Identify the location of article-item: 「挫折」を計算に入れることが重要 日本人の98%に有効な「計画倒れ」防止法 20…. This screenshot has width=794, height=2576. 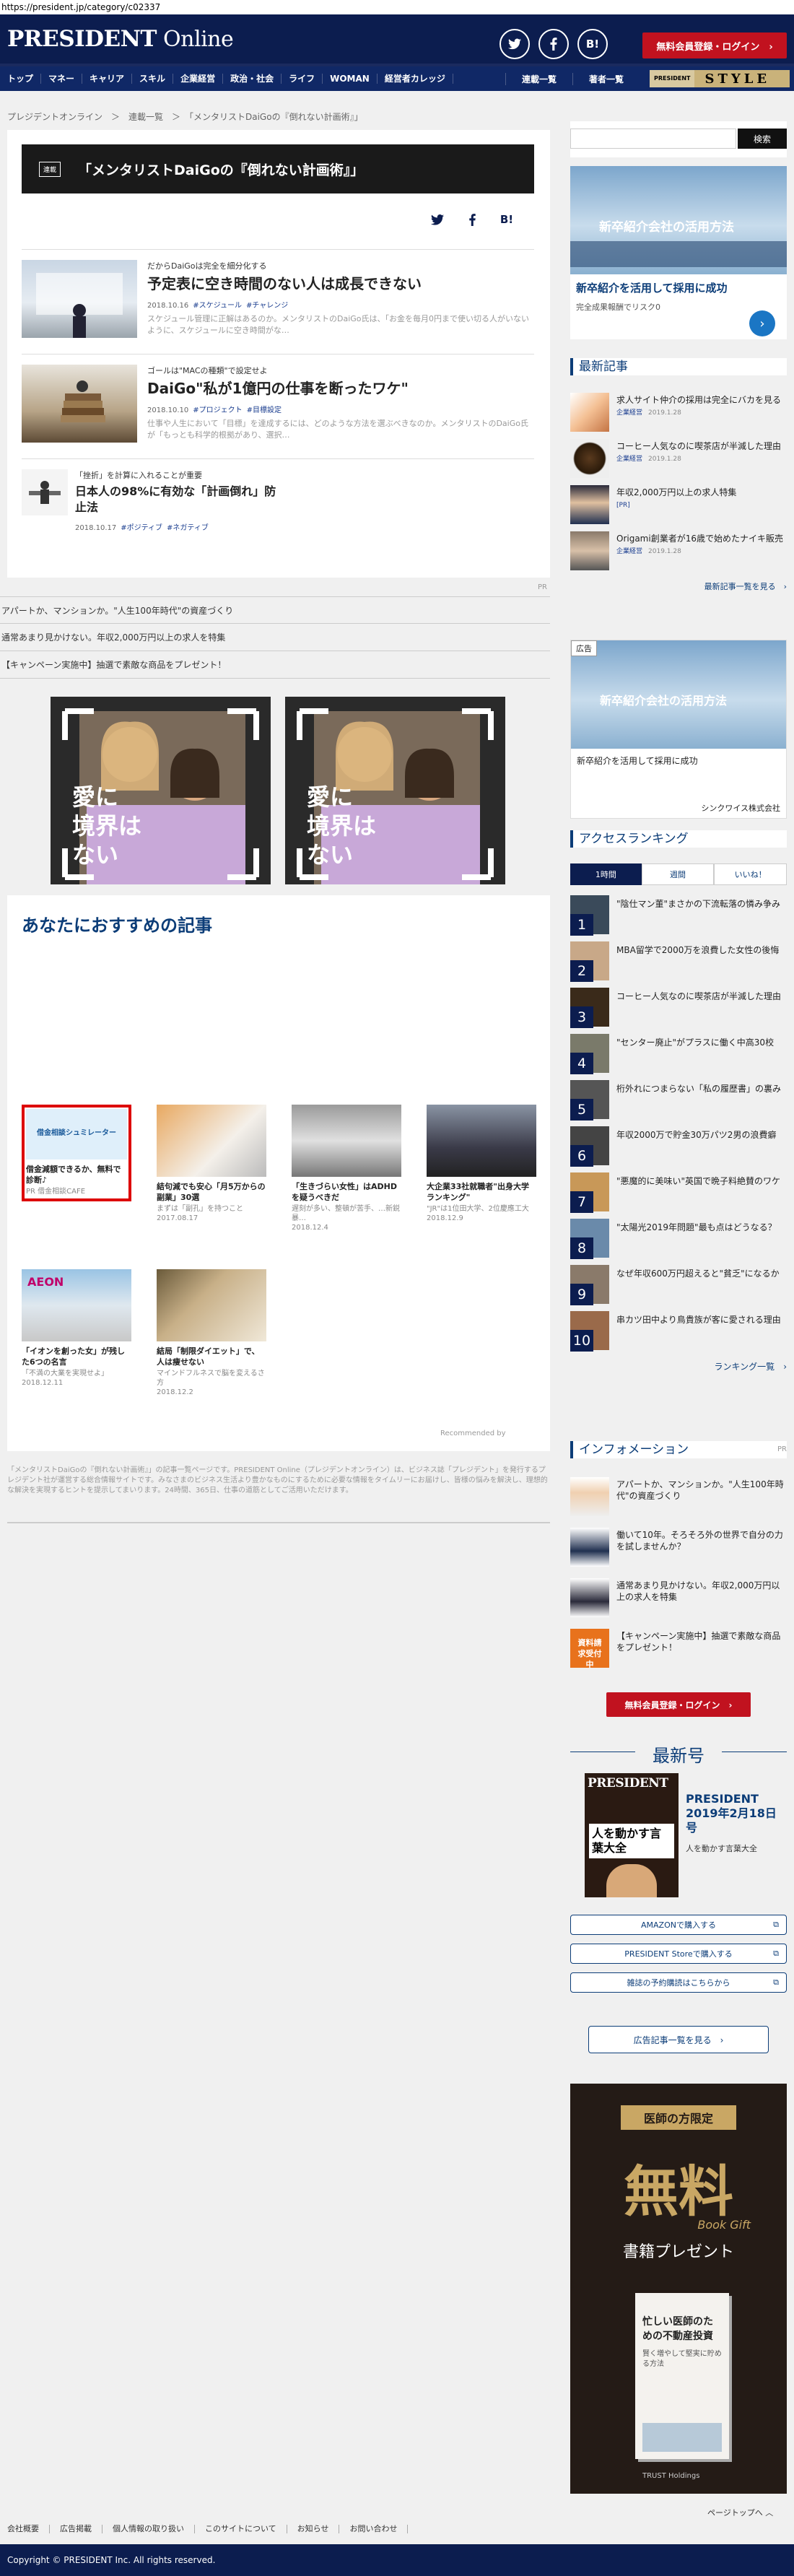
(278, 505).